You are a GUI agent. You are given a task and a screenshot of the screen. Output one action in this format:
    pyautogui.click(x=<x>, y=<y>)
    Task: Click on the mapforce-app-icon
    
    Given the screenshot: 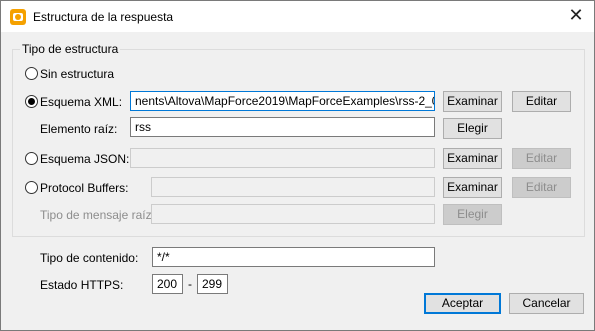 What is the action you would take?
    pyautogui.click(x=18, y=17)
    